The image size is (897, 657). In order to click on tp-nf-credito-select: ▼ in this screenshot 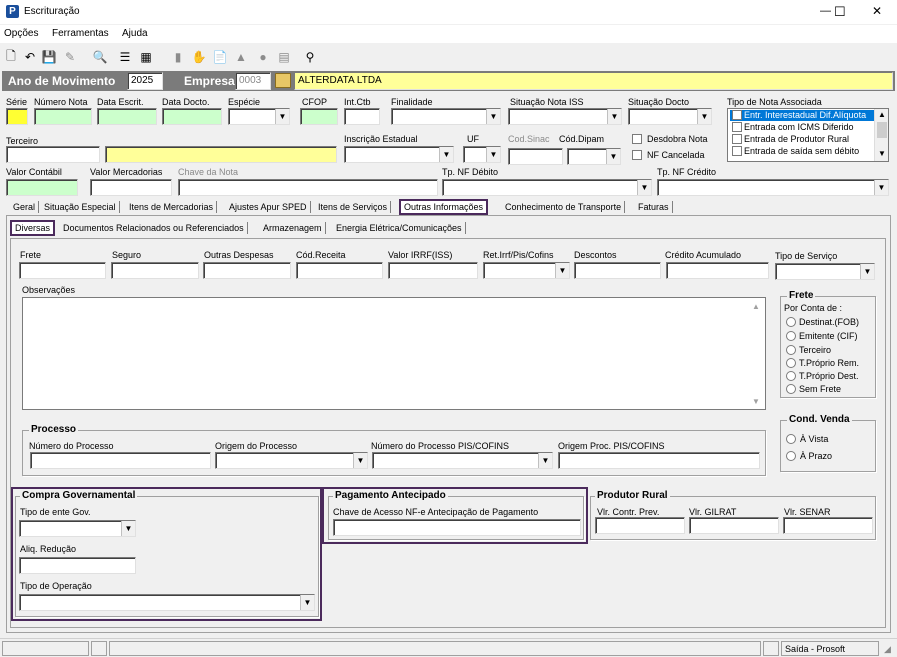, I will do `click(773, 187)`.